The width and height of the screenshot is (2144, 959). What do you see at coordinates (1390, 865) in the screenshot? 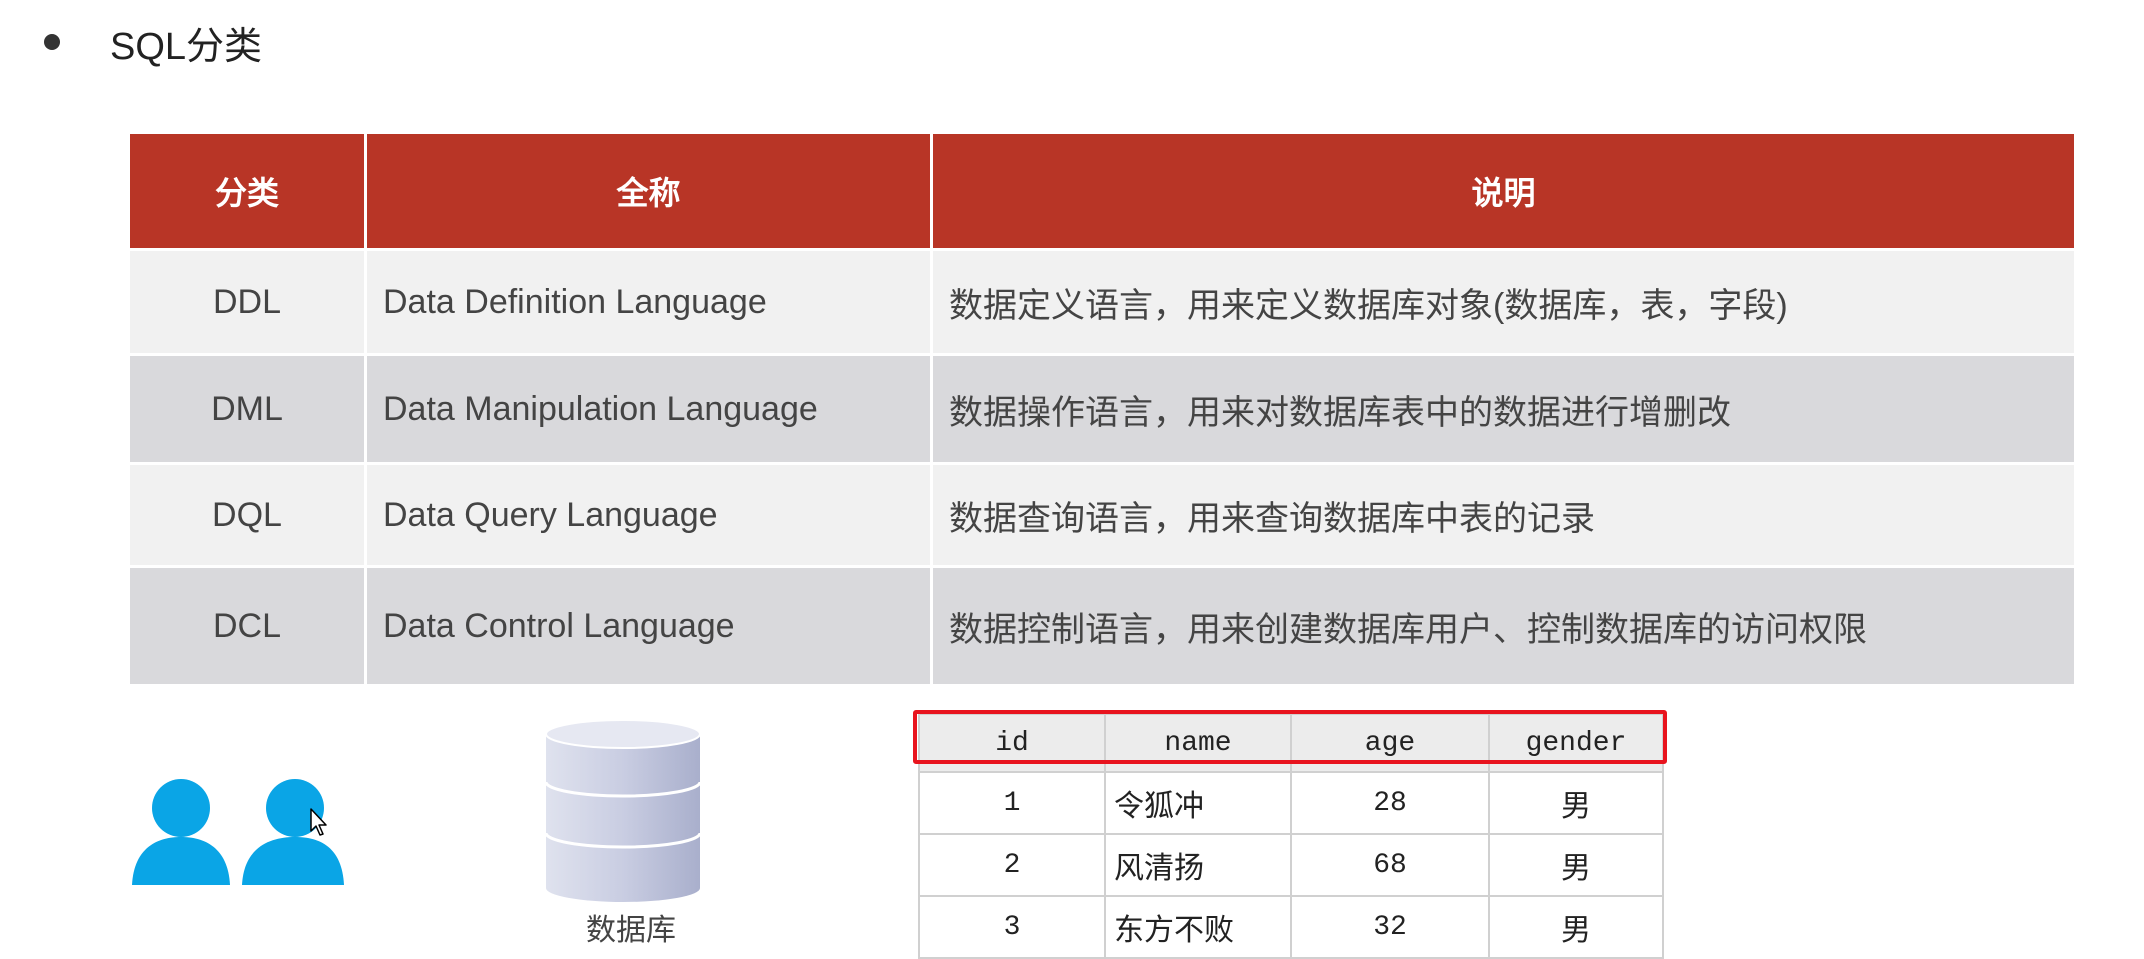
I see `age-cell: 68` at bounding box center [1390, 865].